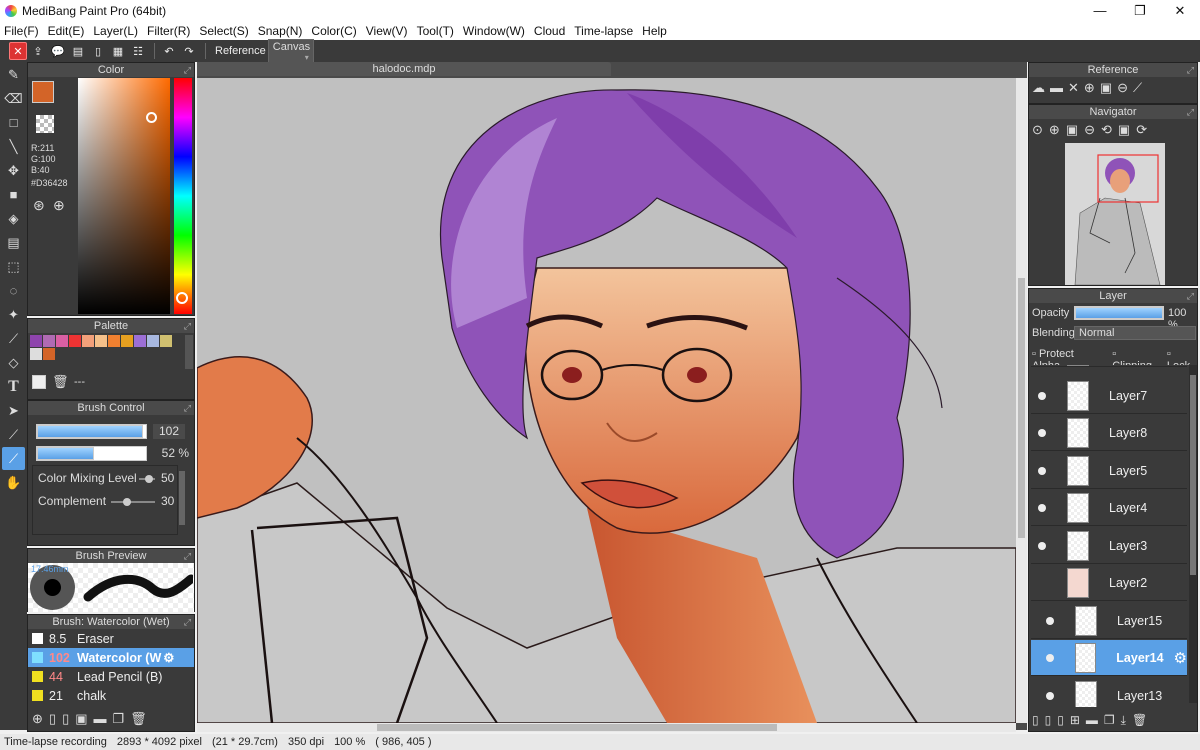 Image resolution: width=1200 pixels, height=750 pixels. I want to click on zoom-in-icon: ⊕, so click(1054, 130).